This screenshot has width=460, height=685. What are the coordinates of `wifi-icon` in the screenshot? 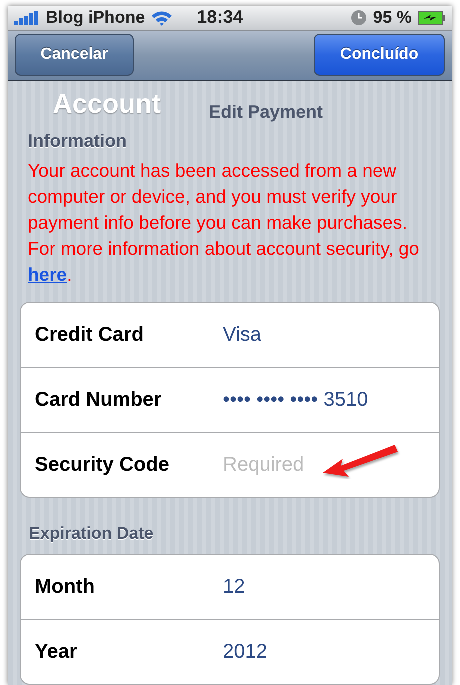 It's located at (162, 18).